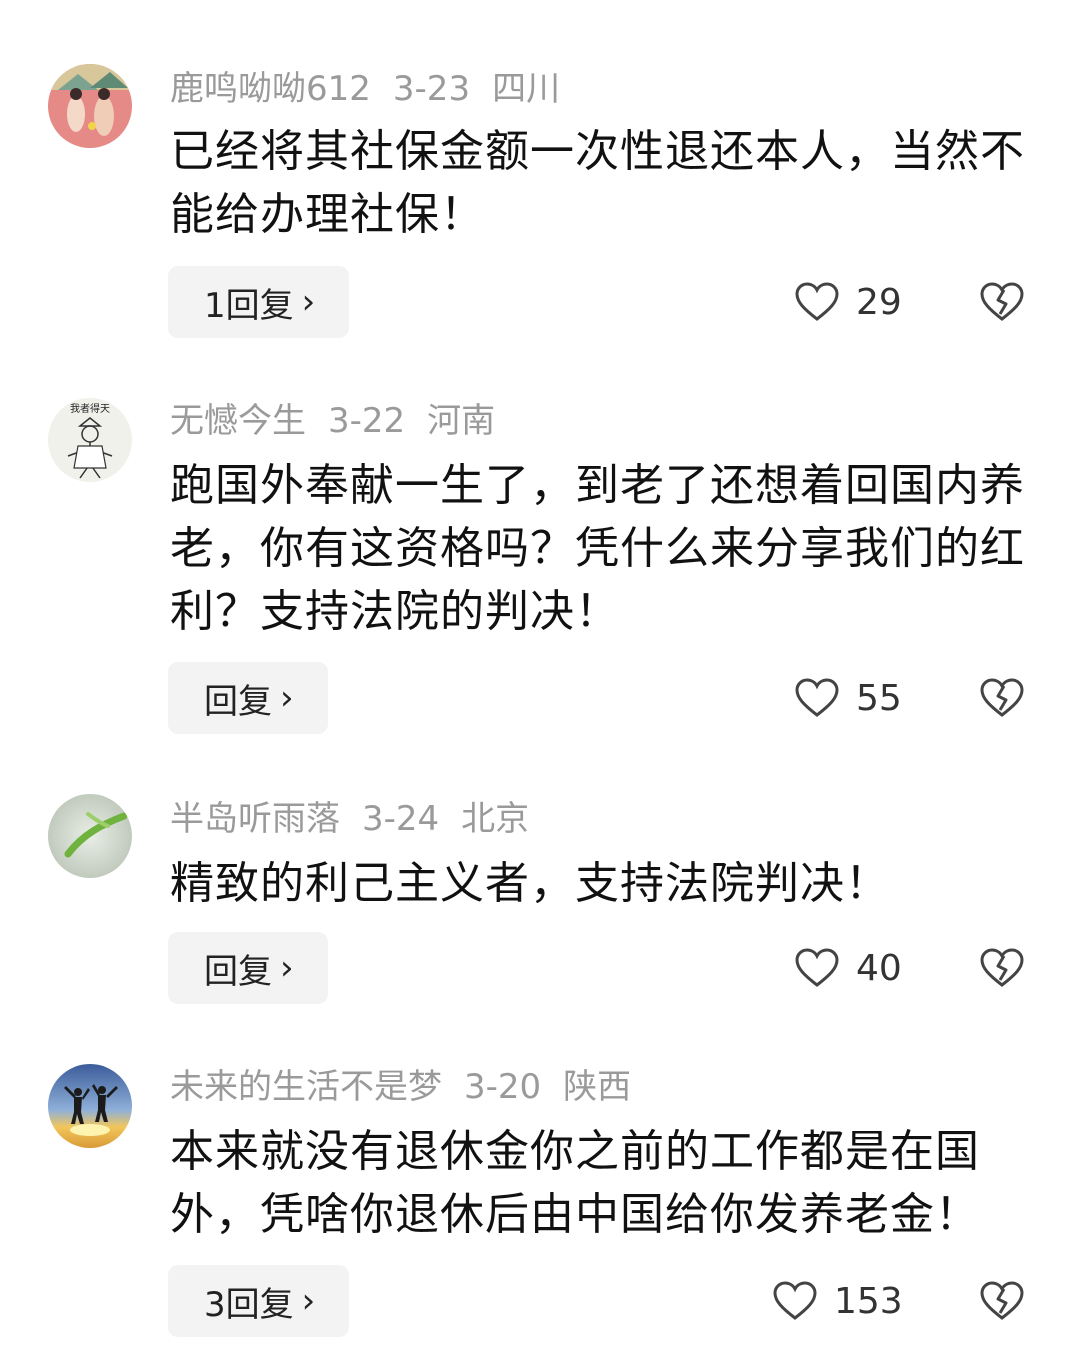 The image size is (1080, 1368). What do you see at coordinates (238, 421) in the screenshot?
I see `username: 无憾今生` at bounding box center [238, 421].